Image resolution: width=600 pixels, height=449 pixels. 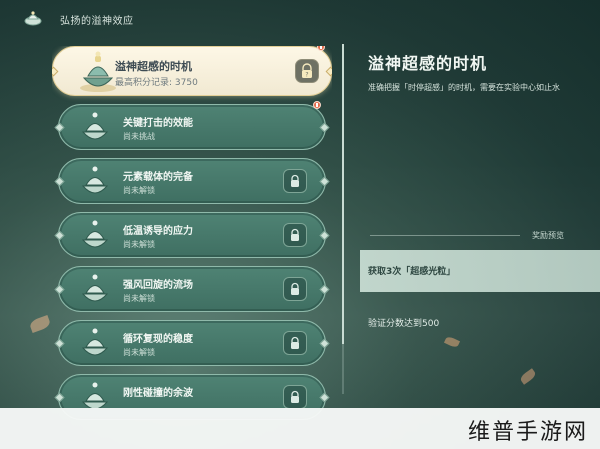 I want to click on question-lock-icon: ?, so click(x=307, y=71).